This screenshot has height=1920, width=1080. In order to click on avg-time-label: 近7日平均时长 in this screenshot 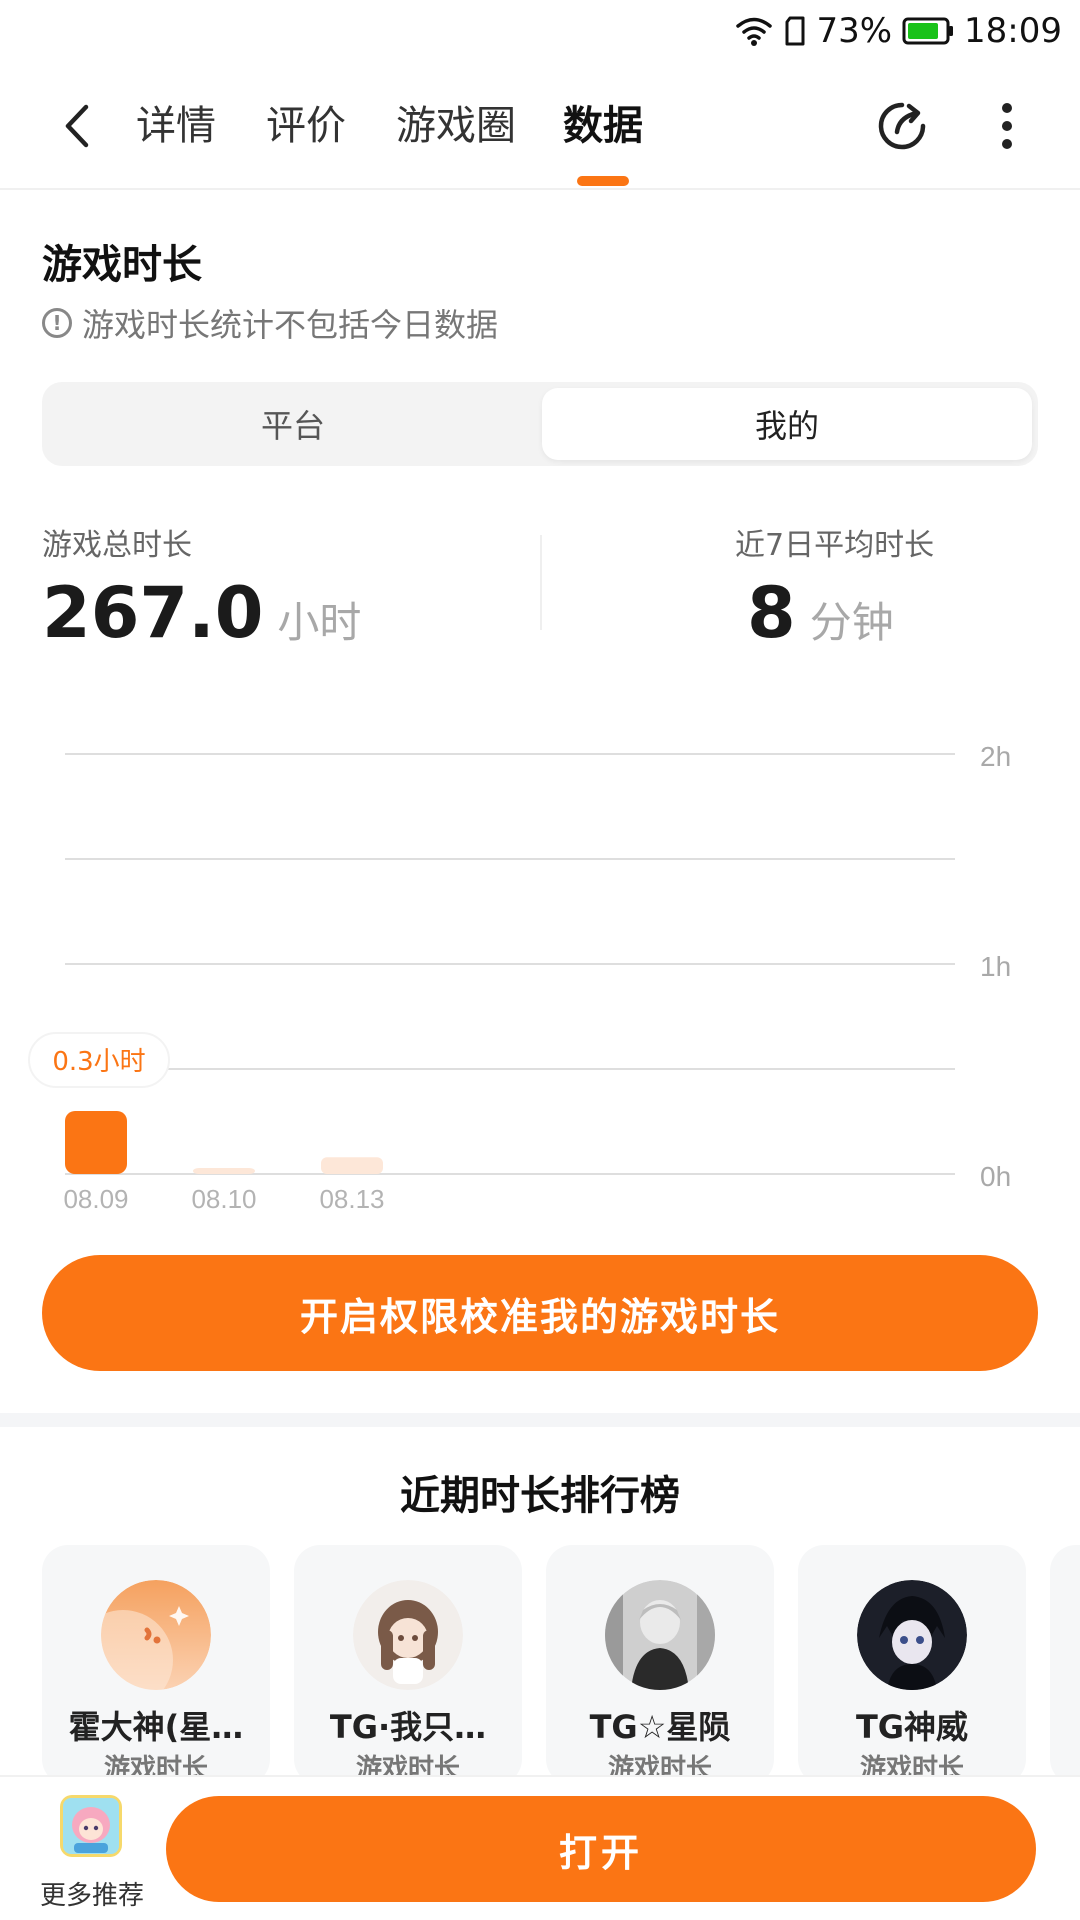, I will do `click(835, 545)`.